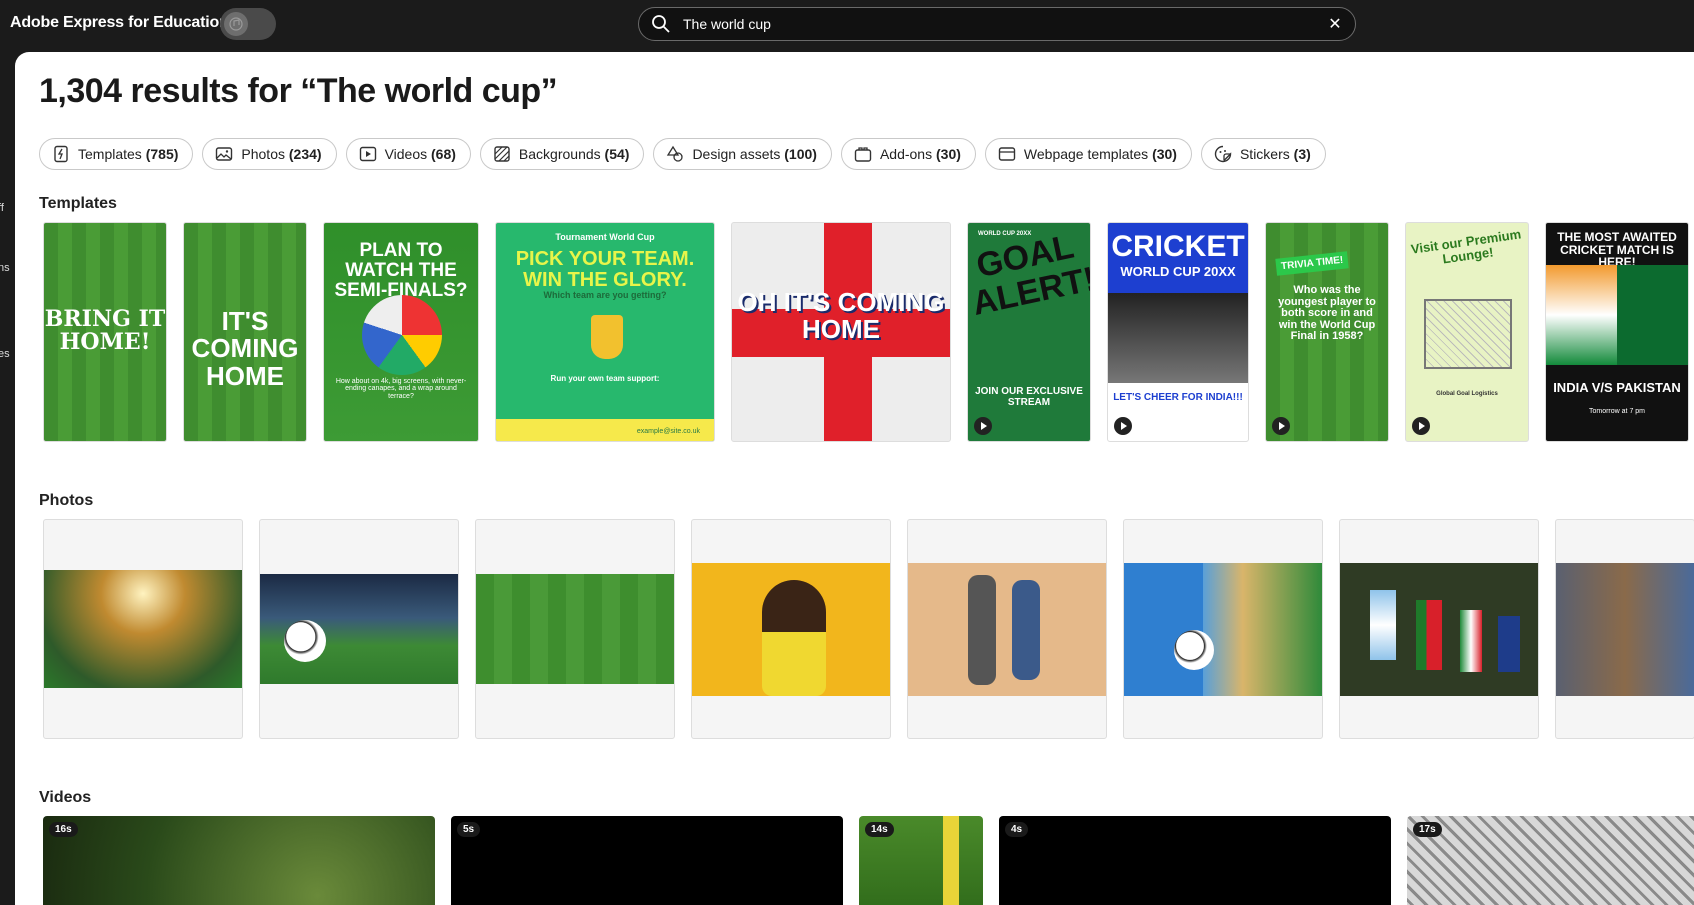  I want to click on chip-label: Stickers, so click(1264, 154).